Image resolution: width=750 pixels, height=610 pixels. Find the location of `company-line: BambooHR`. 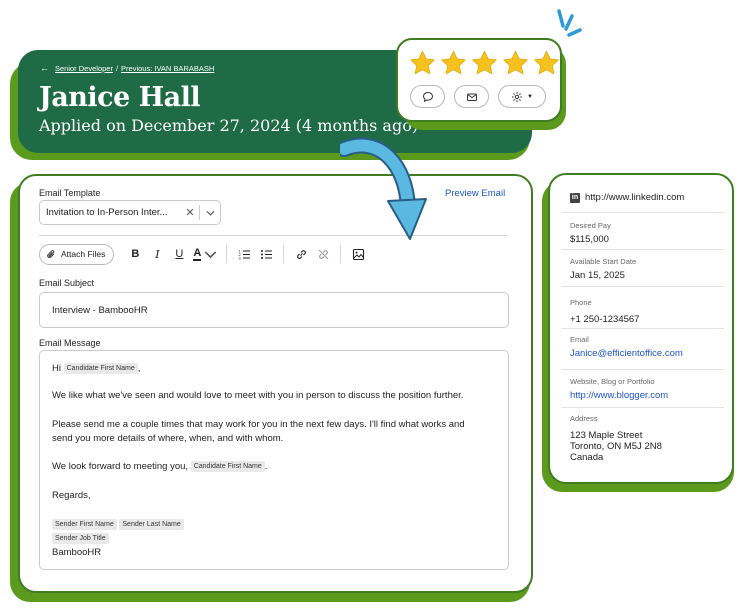

company-line: BambooHR is located at coordinates (77, 552).